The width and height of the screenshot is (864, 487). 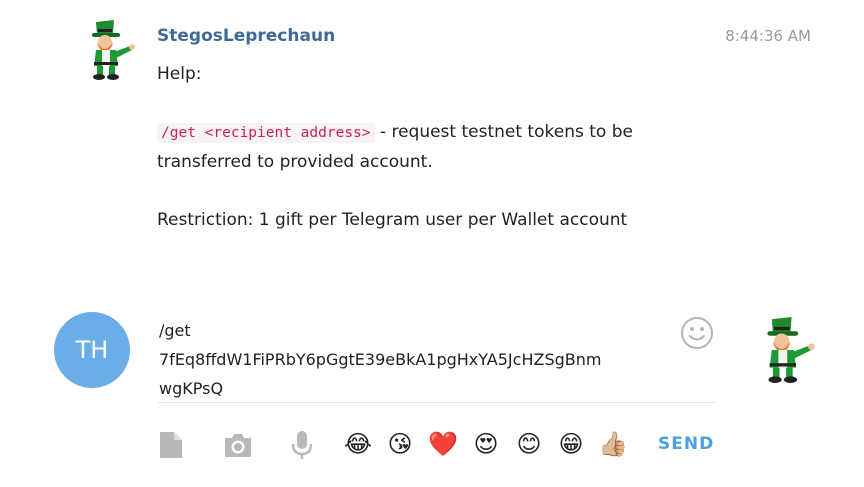 I want to click on user-avatar: TH, so click(x=92, y=350).